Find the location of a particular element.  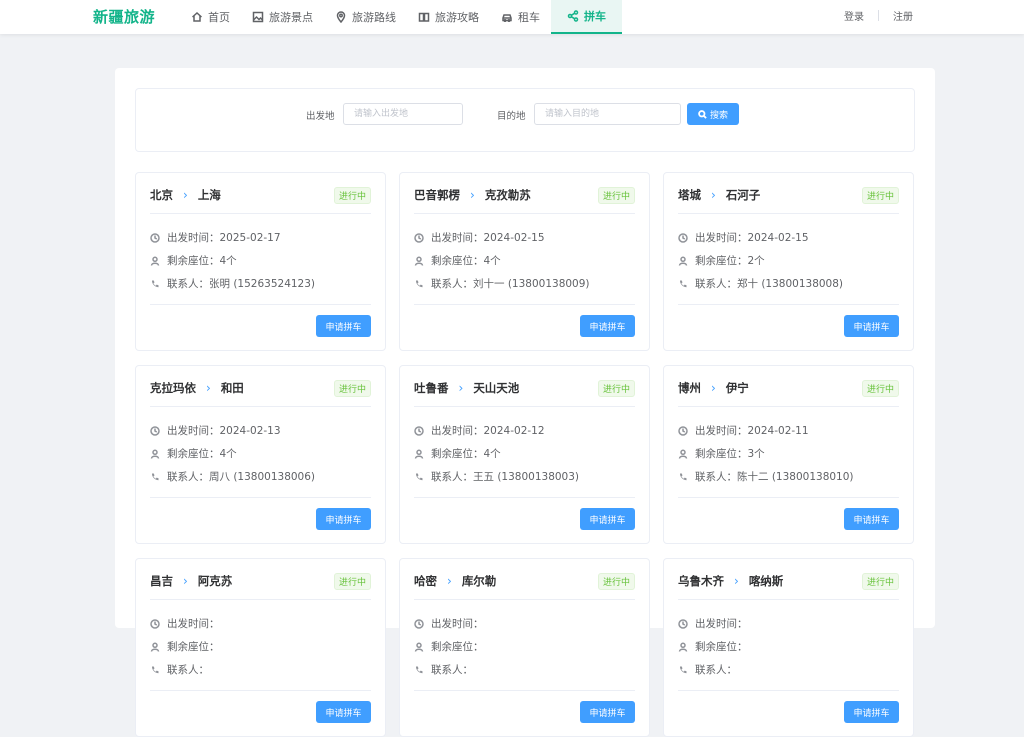

route-to: 和田 is located at coordinates (232, 388).